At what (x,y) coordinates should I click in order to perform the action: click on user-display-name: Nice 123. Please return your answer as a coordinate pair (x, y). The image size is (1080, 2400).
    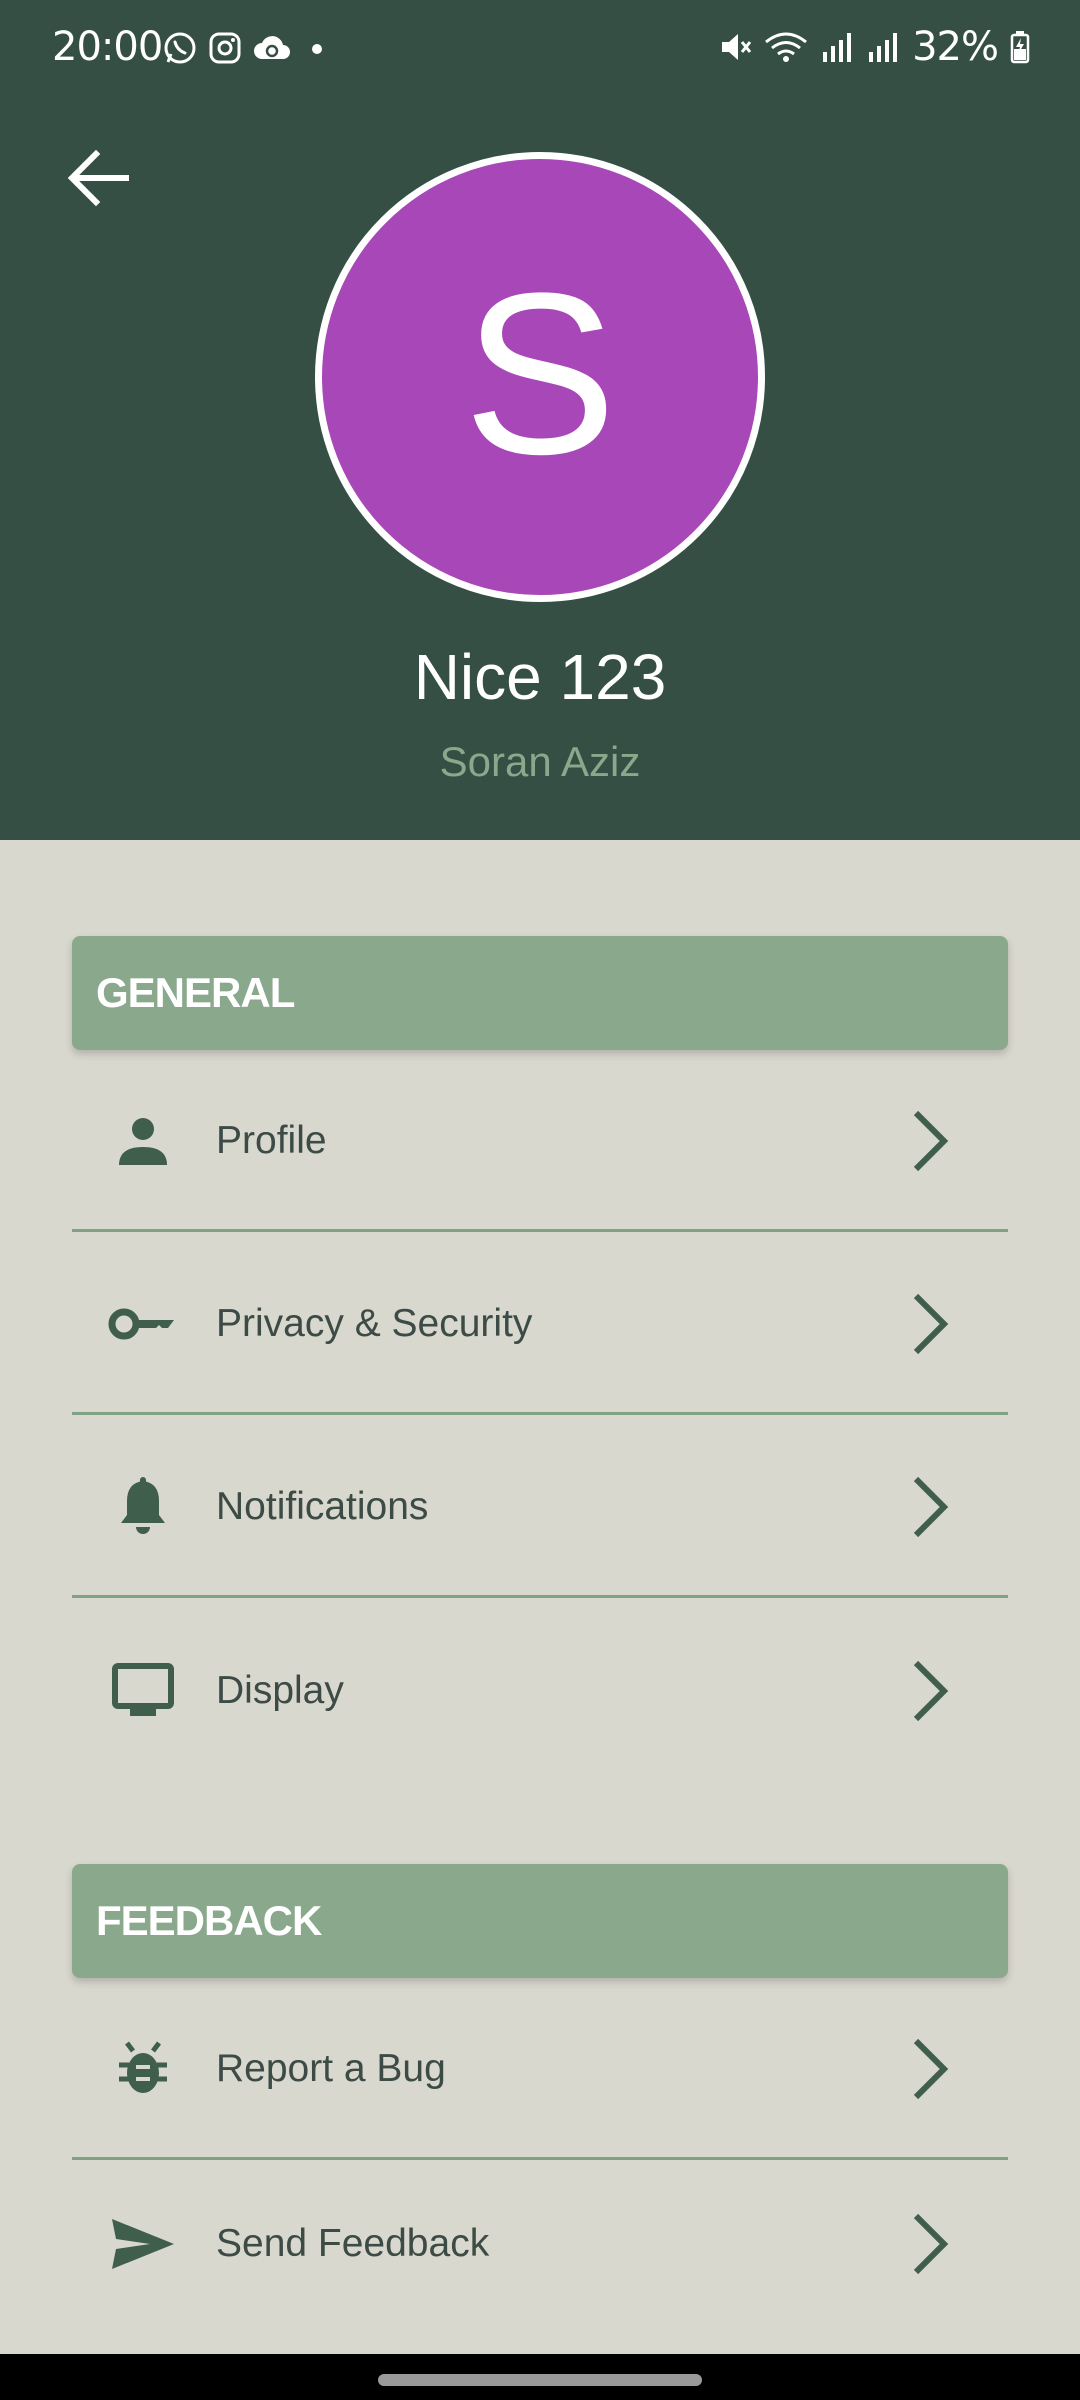
    Looking at the image, I should click on (540, 677).